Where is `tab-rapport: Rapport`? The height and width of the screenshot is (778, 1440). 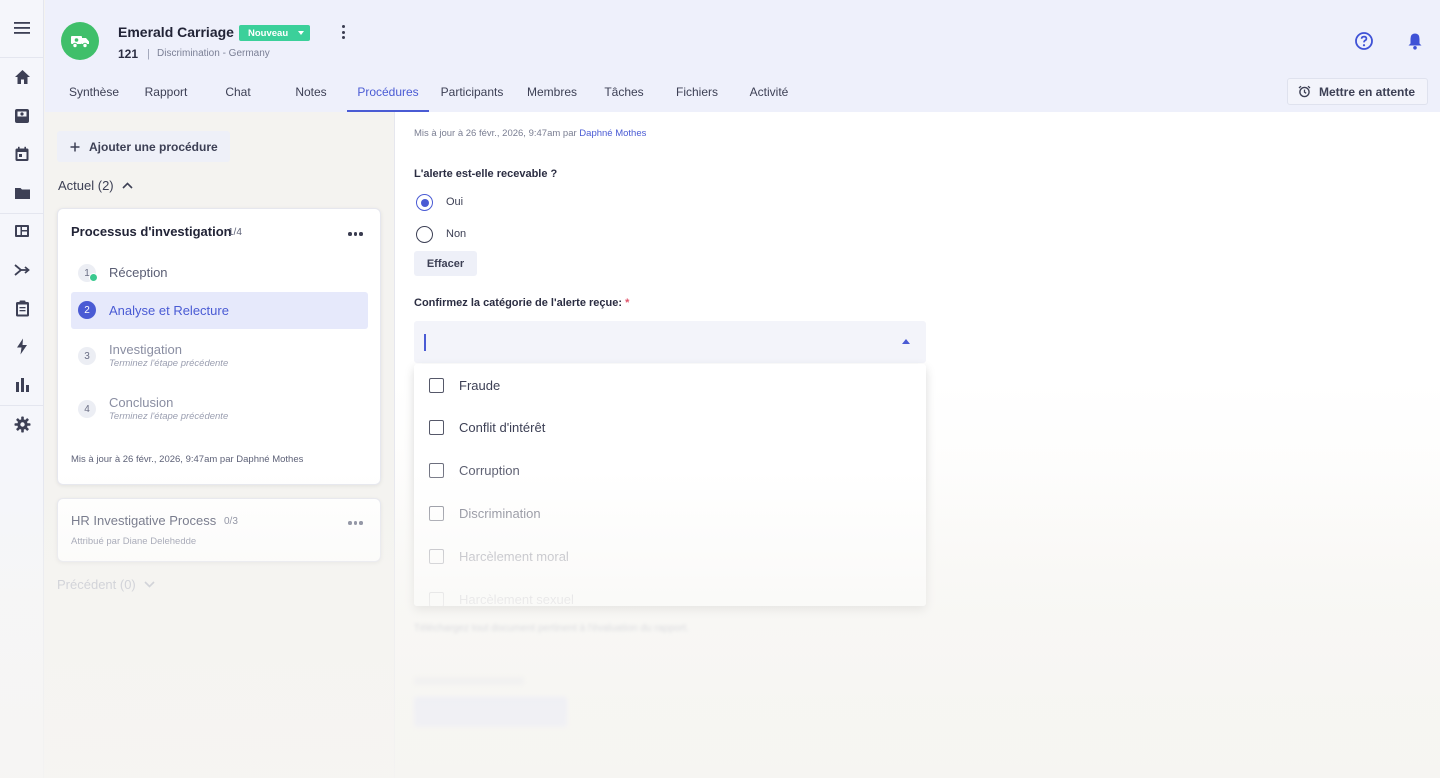
tab-rapport: Rapport is located at coordinates (166, 92).